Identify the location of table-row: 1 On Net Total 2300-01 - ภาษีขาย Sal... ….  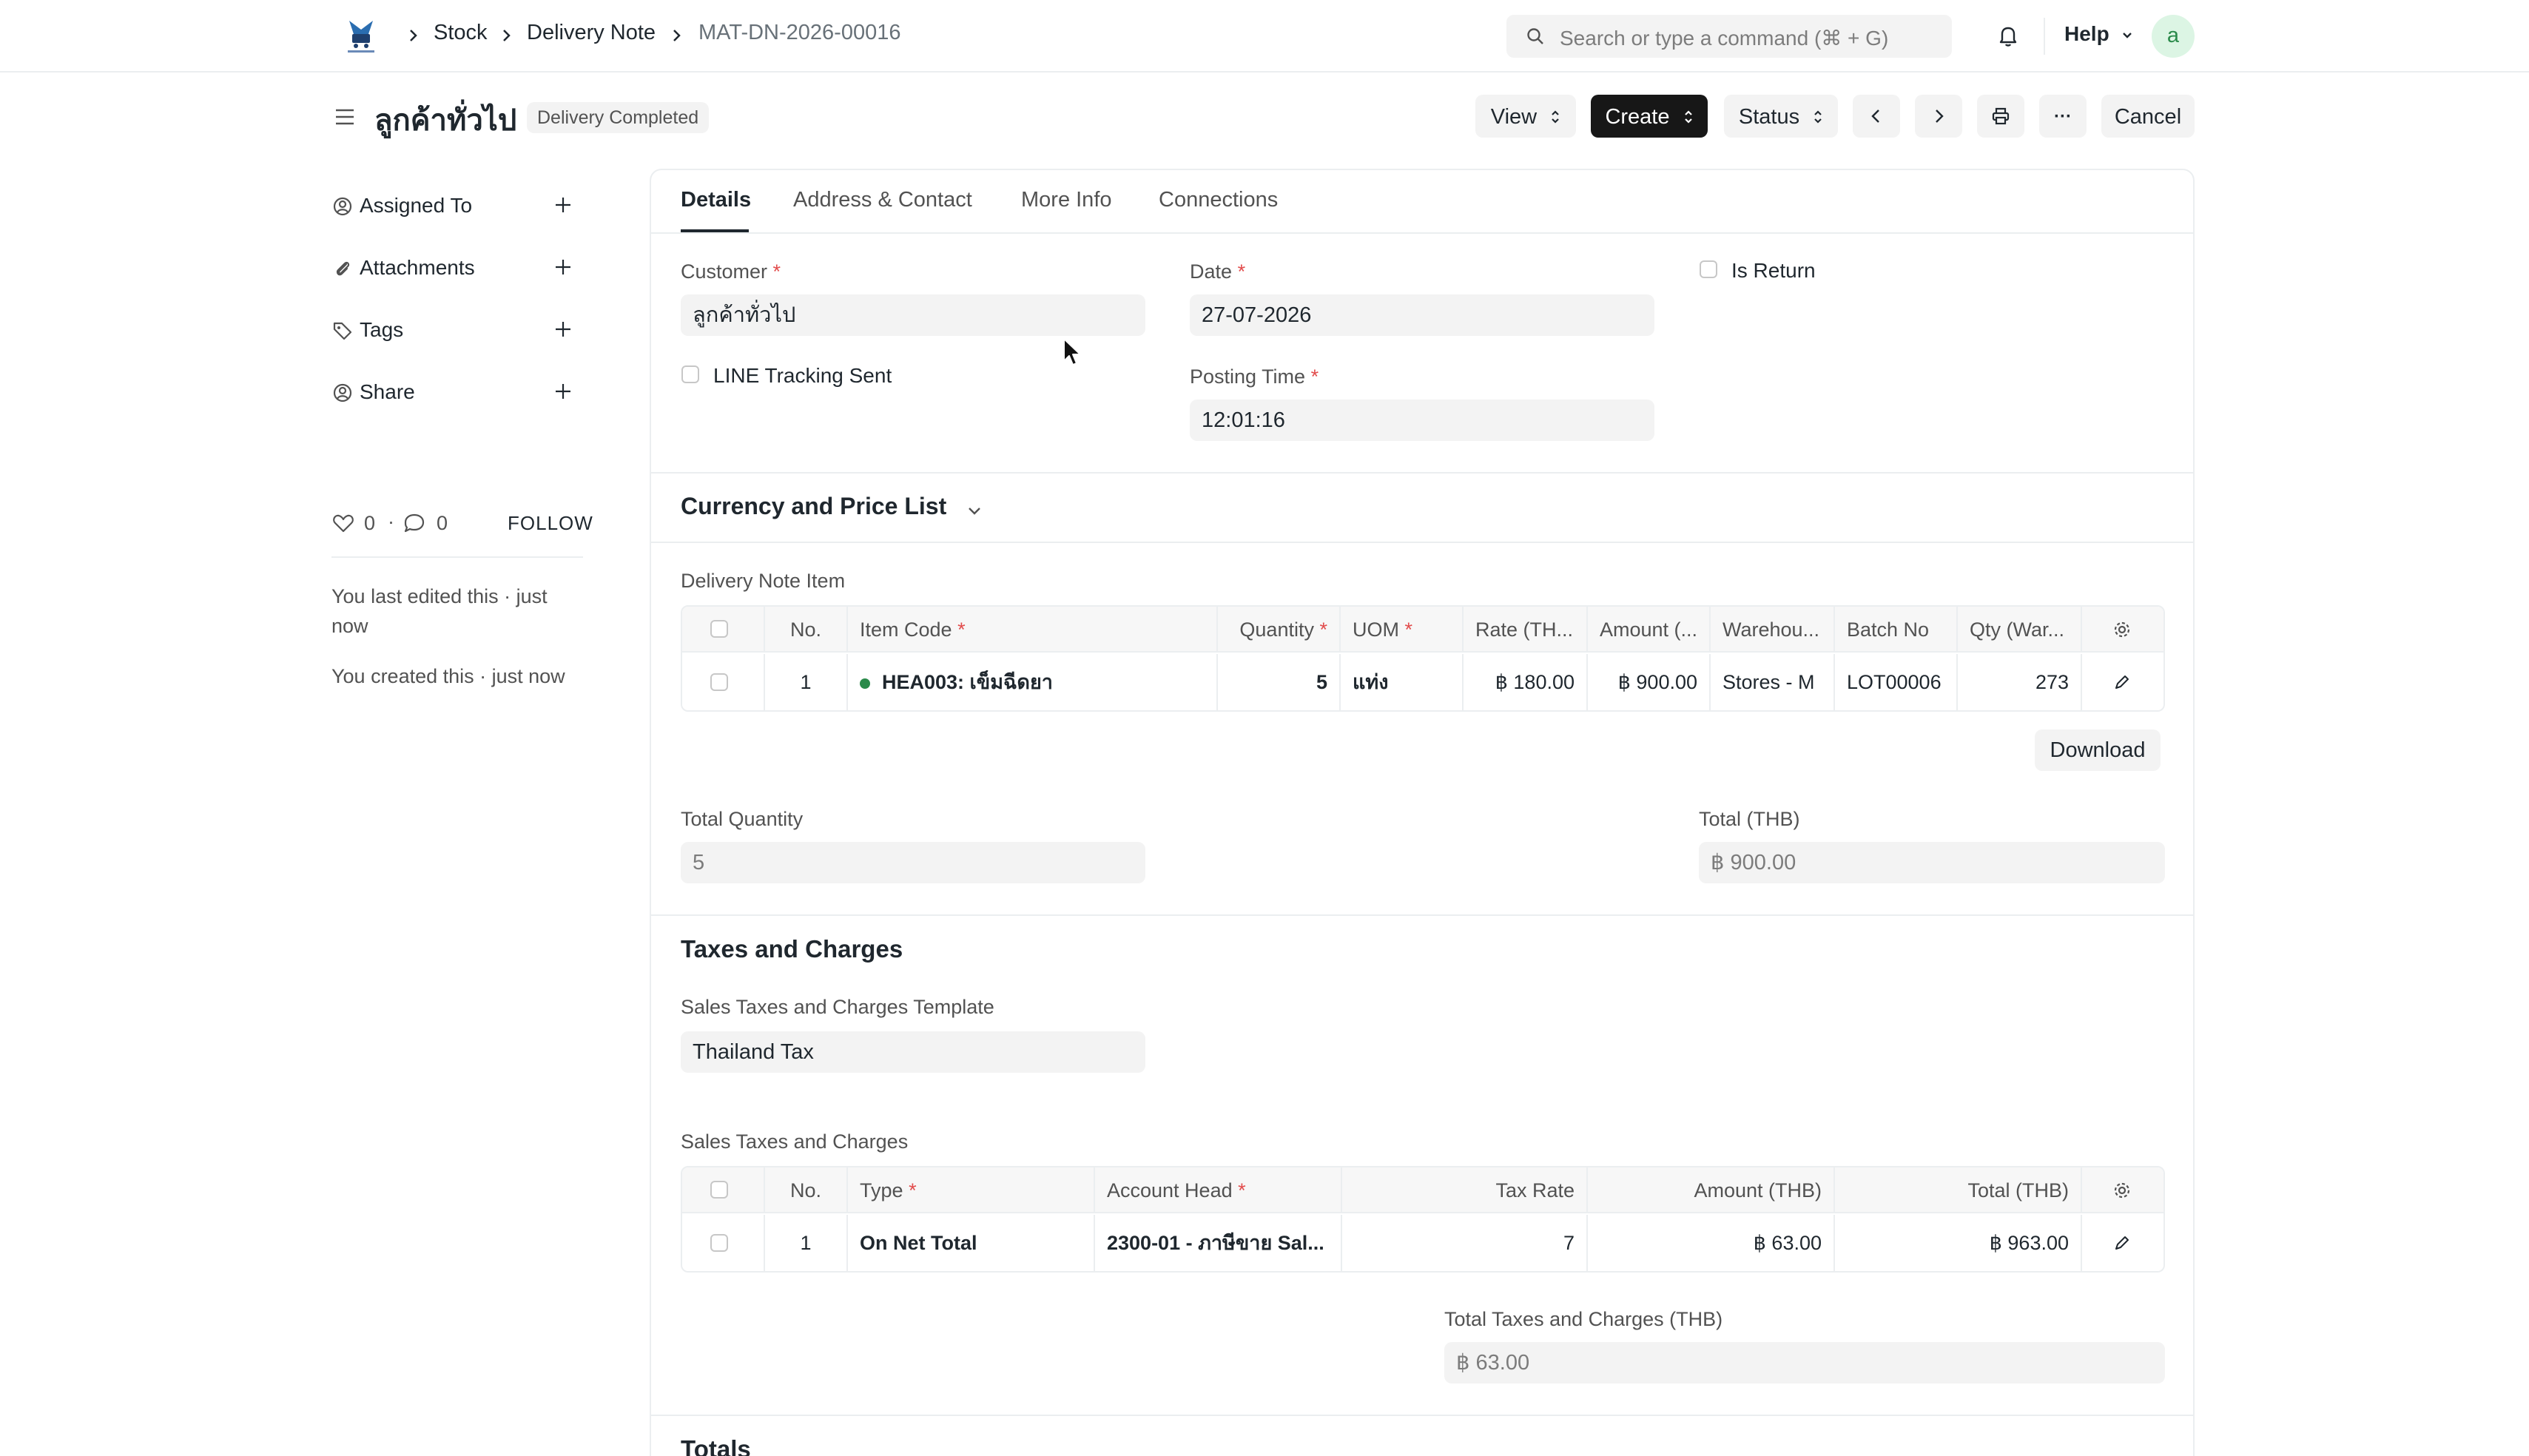
(1422, 1243).